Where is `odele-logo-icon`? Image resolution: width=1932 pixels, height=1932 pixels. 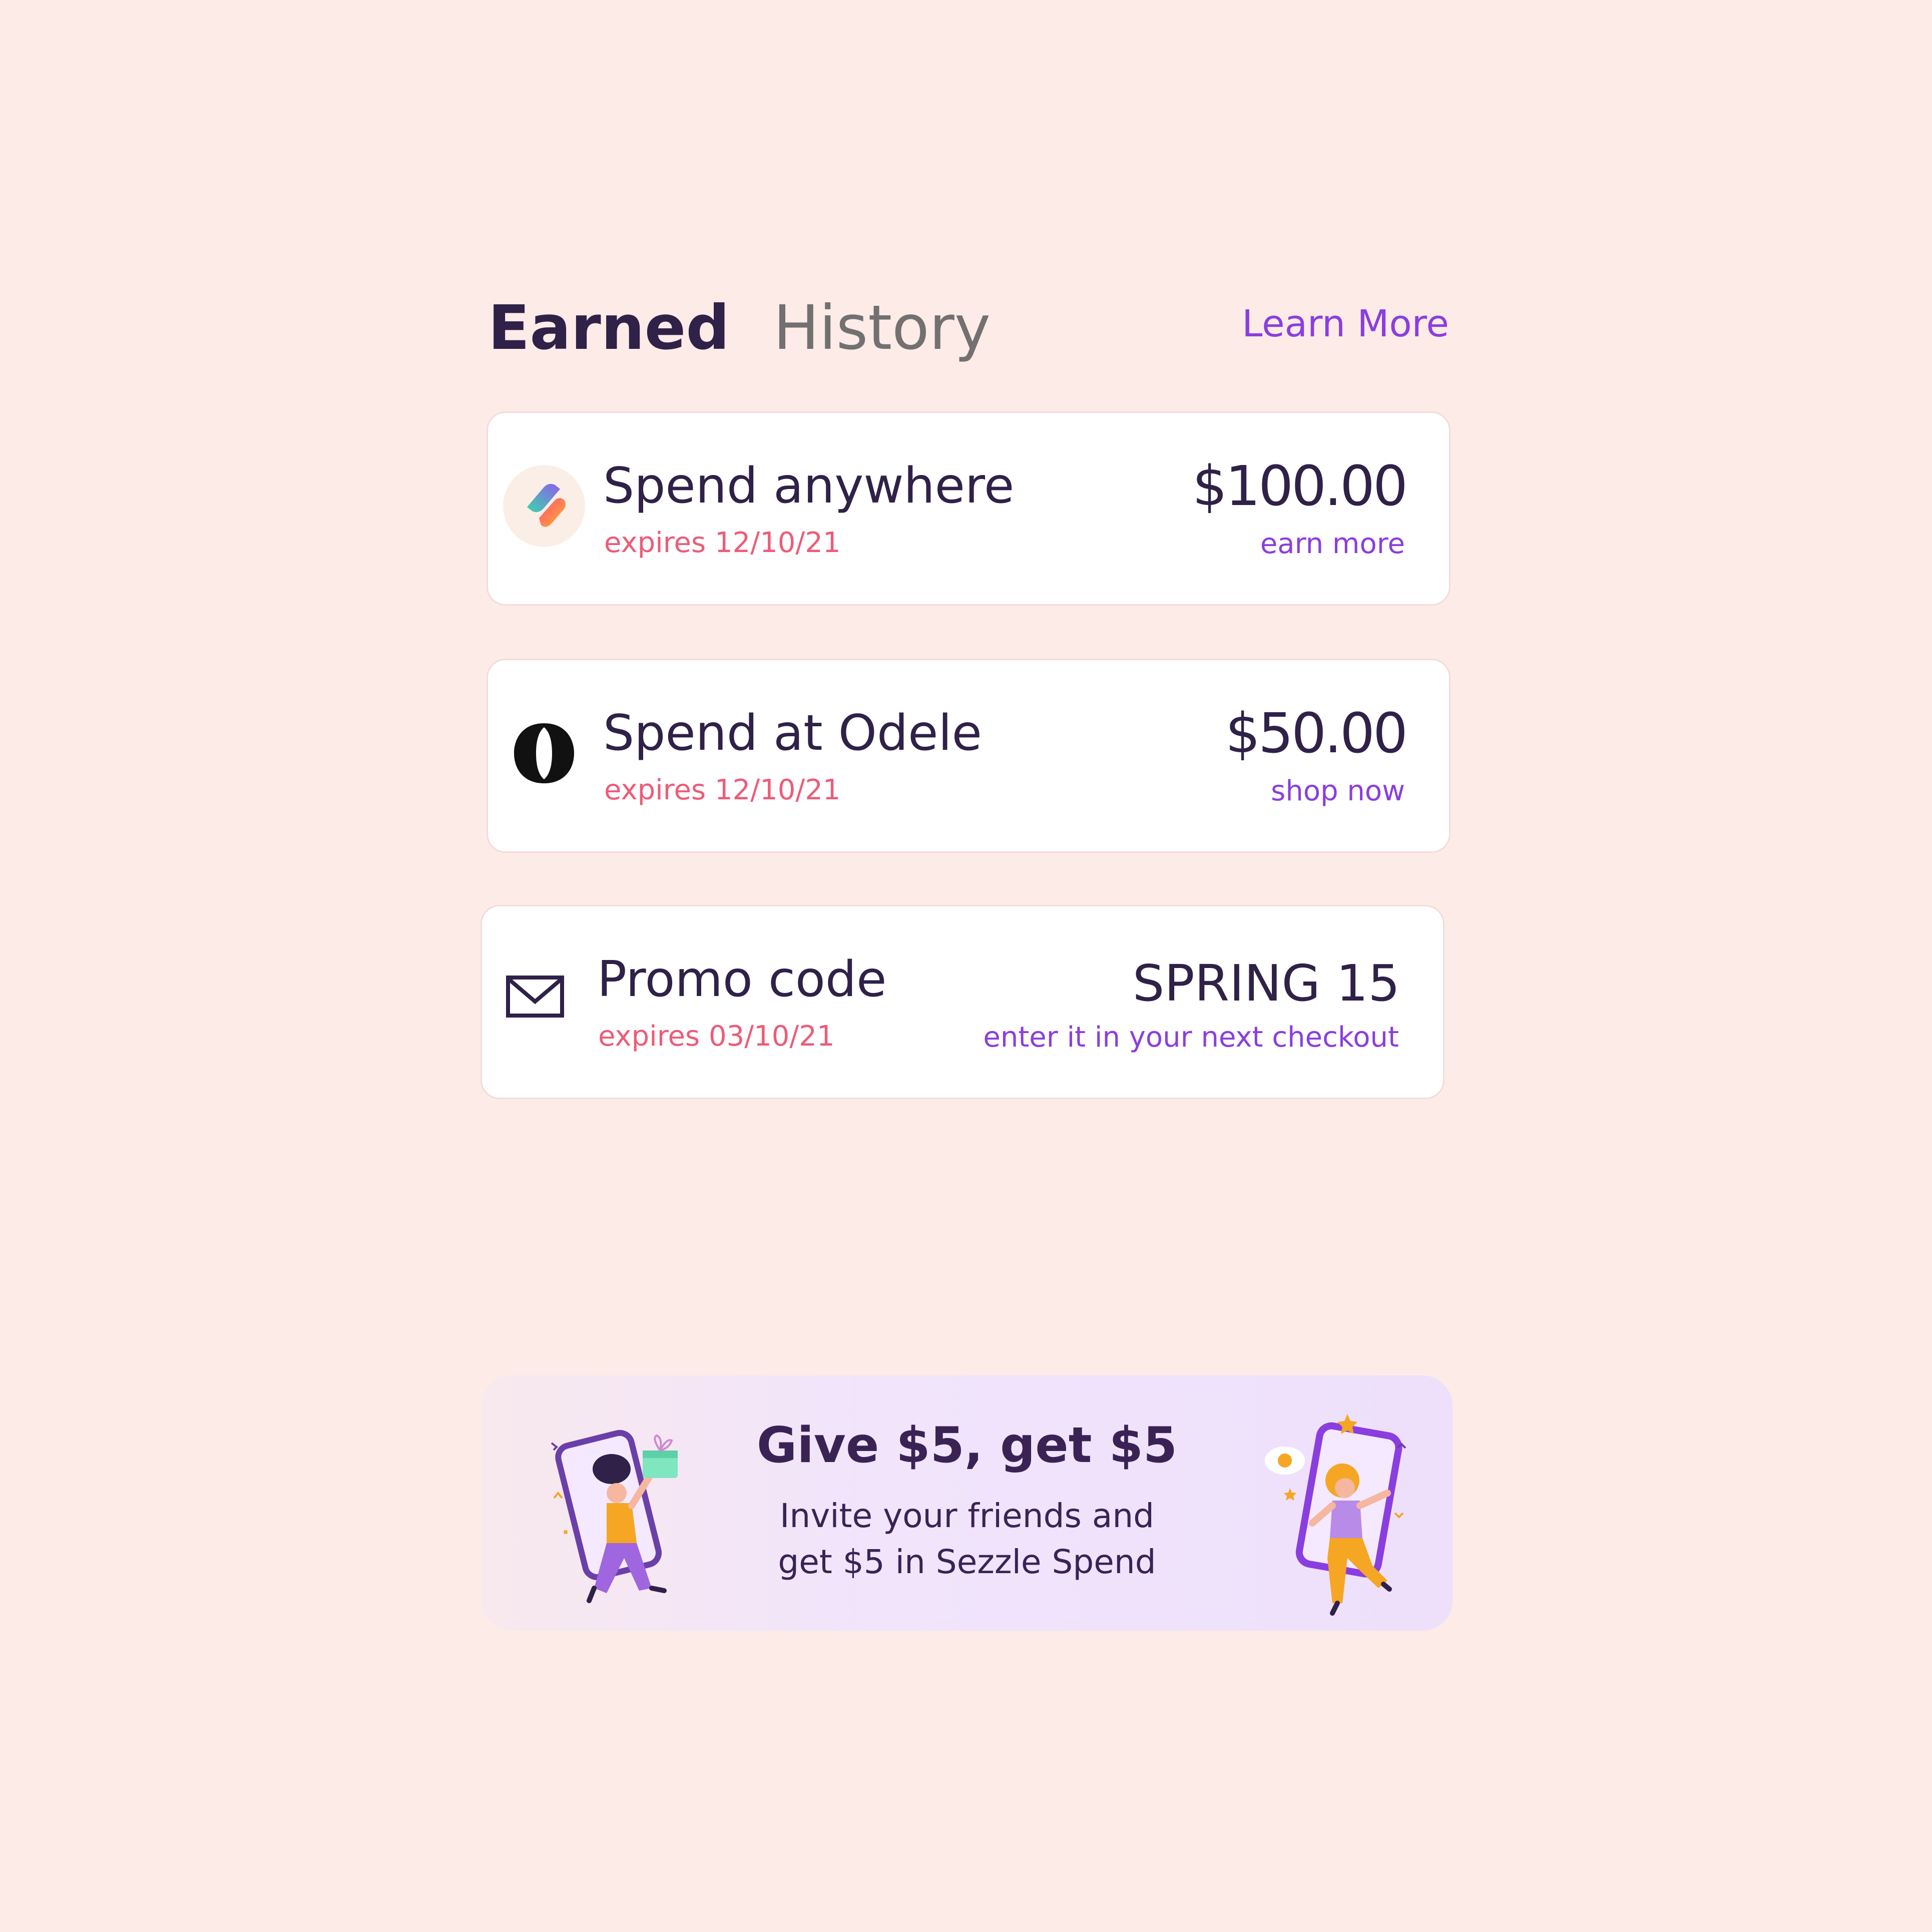 odele-logo-icon is located at coordinates (544, 753).